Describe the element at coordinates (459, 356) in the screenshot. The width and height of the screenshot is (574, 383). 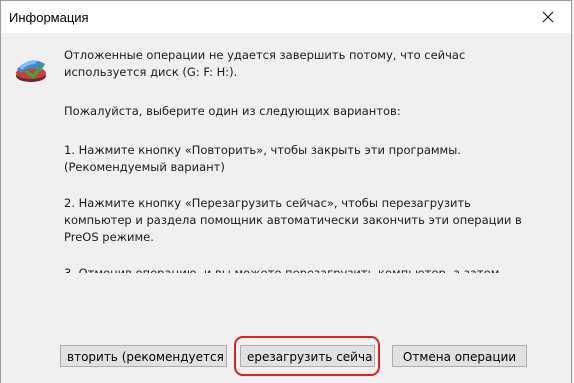
I see `cancel-operation-button: Отмена операции` at that location.